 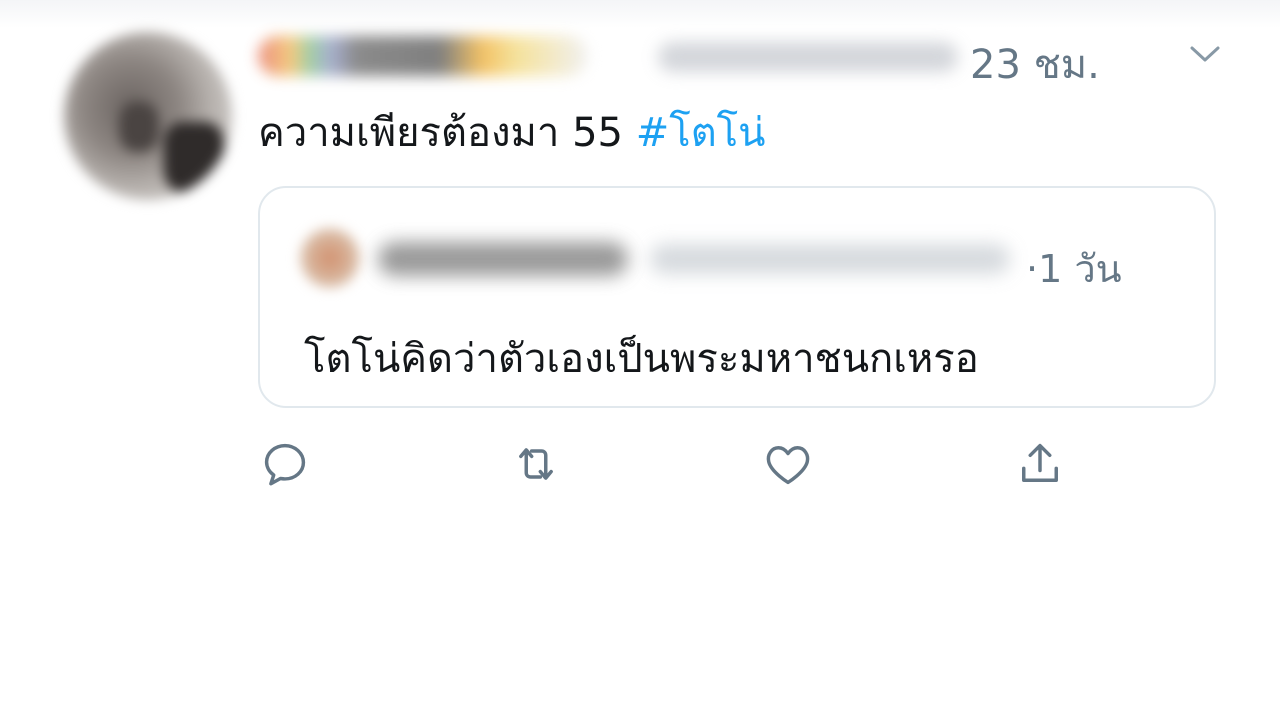 I want to click on like-icon, so click(x=788, y=464).